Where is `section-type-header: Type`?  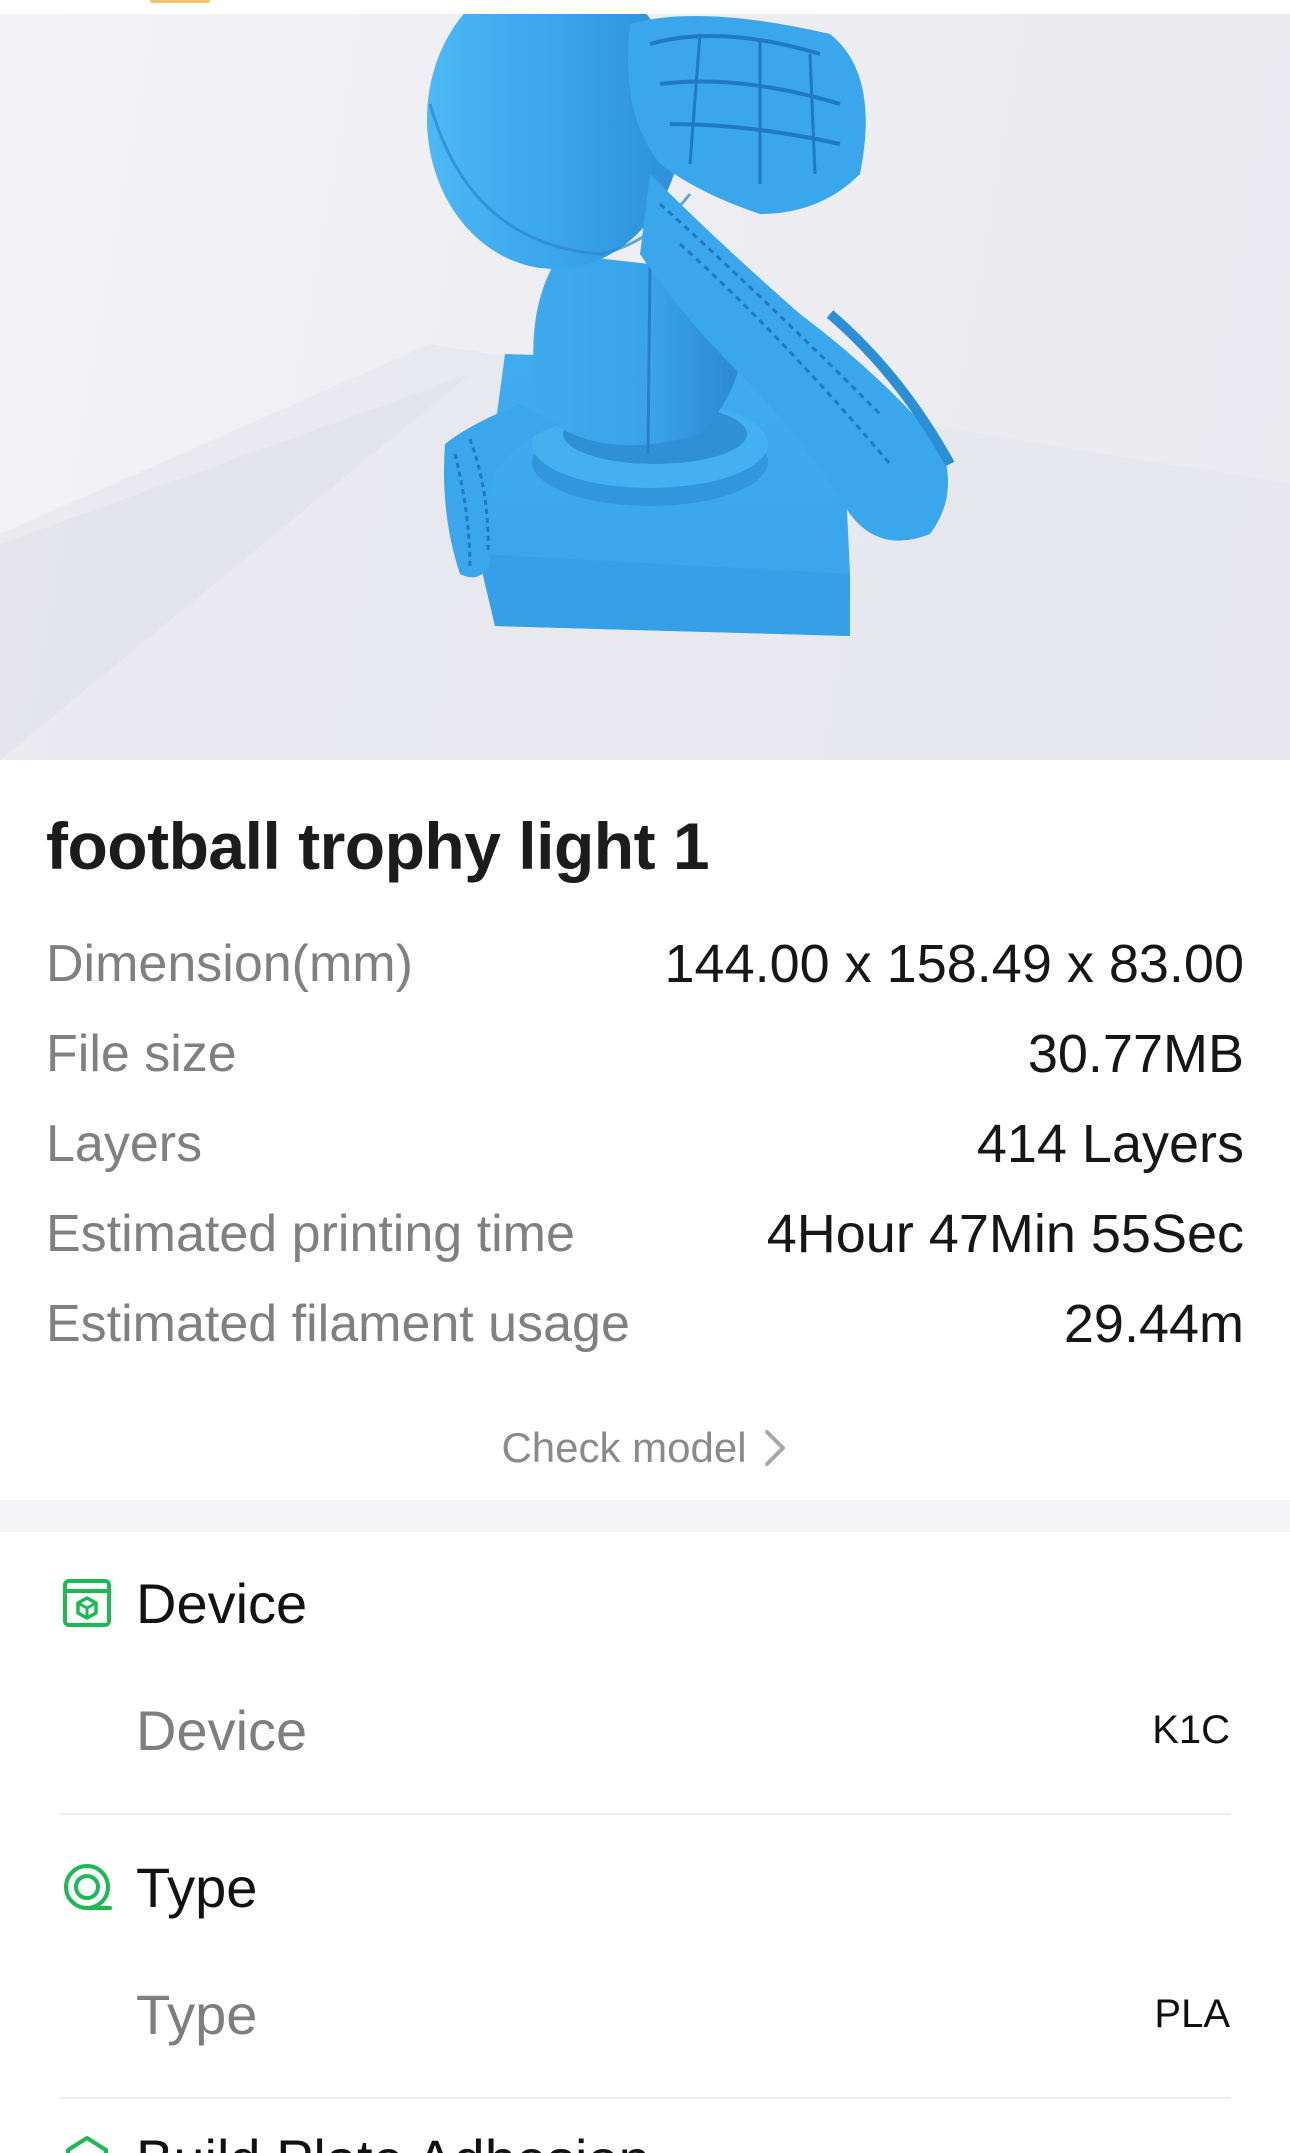
section-type-header: Type is located at coordinates (158, 1887).